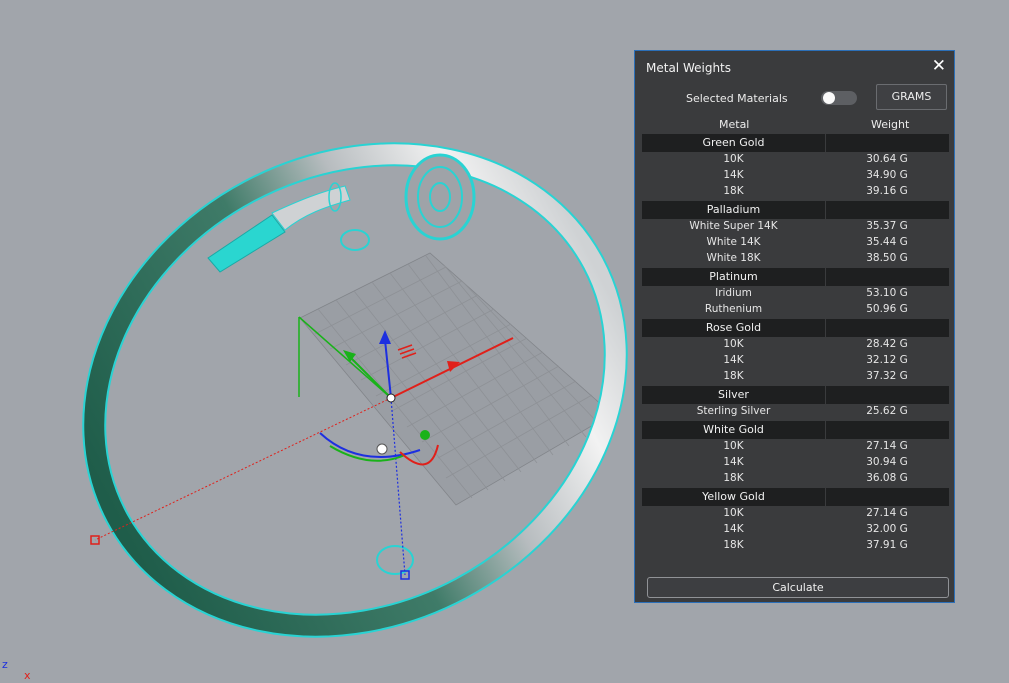 This screenshot has height=683, width=1009. I want to click on metal-weight: 25.62 G, so click(887, 411).